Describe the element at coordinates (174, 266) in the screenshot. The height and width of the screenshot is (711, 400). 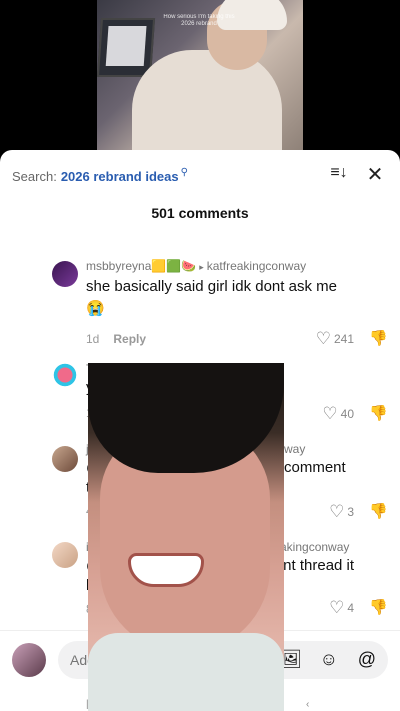
I see `user-emoji: 🟨🟩🍉` at that location.